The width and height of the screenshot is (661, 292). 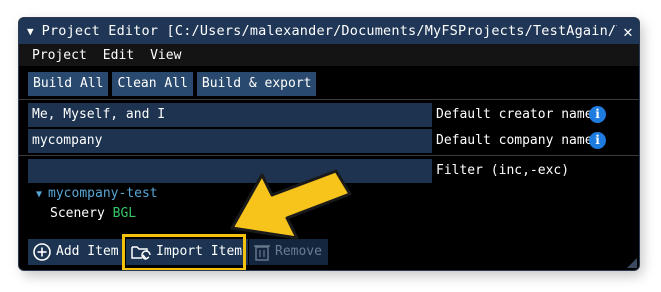 What do you see at coordinates (291, 204) in the screenshot?
I see `callout-arrow-icon` at bounding box center [291, 204].